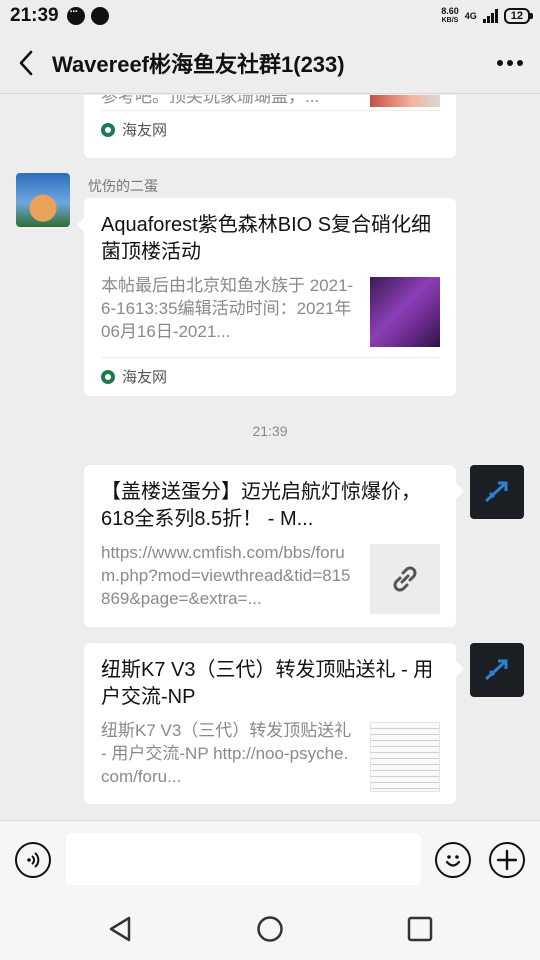 The height and width of the screenshot is (960, 540). What do you see at coordinates (75, 15) in the screenshot?
I see `notification-icon` at bounding box center [75, 15].